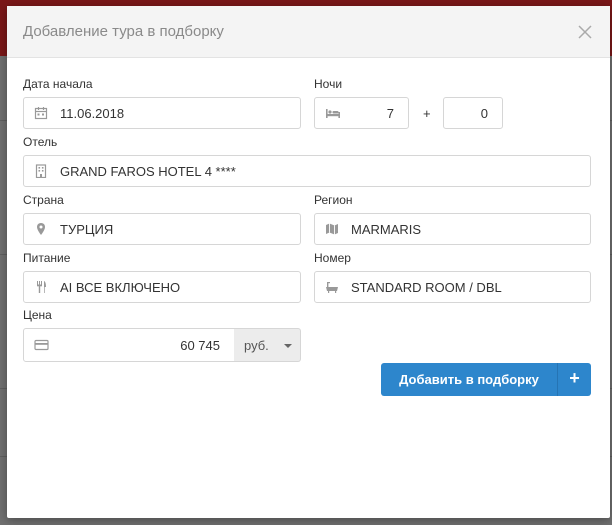  I want to click on modal-header: Добавление тура в подборку, so click(308, 32).